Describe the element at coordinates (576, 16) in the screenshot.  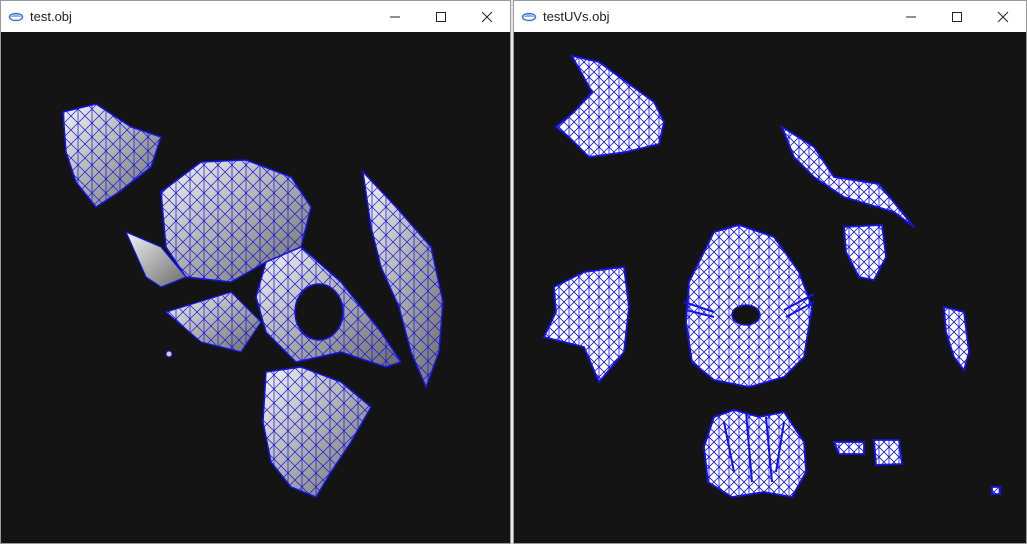
I see `window-title: testUVs.obj` at that location.